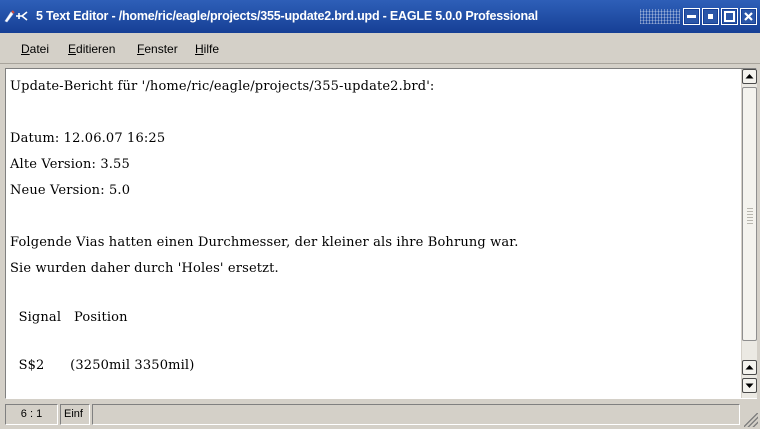 The width and height of the screenshot is (760, 429). I want to click on scrollbar-thumb, so click(749, 214).